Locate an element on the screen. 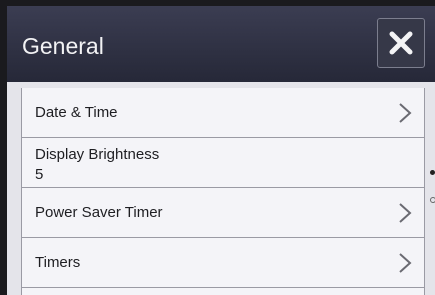 This screenshot has width=435, height=295. close-icon is located at coordinates (401, 43).